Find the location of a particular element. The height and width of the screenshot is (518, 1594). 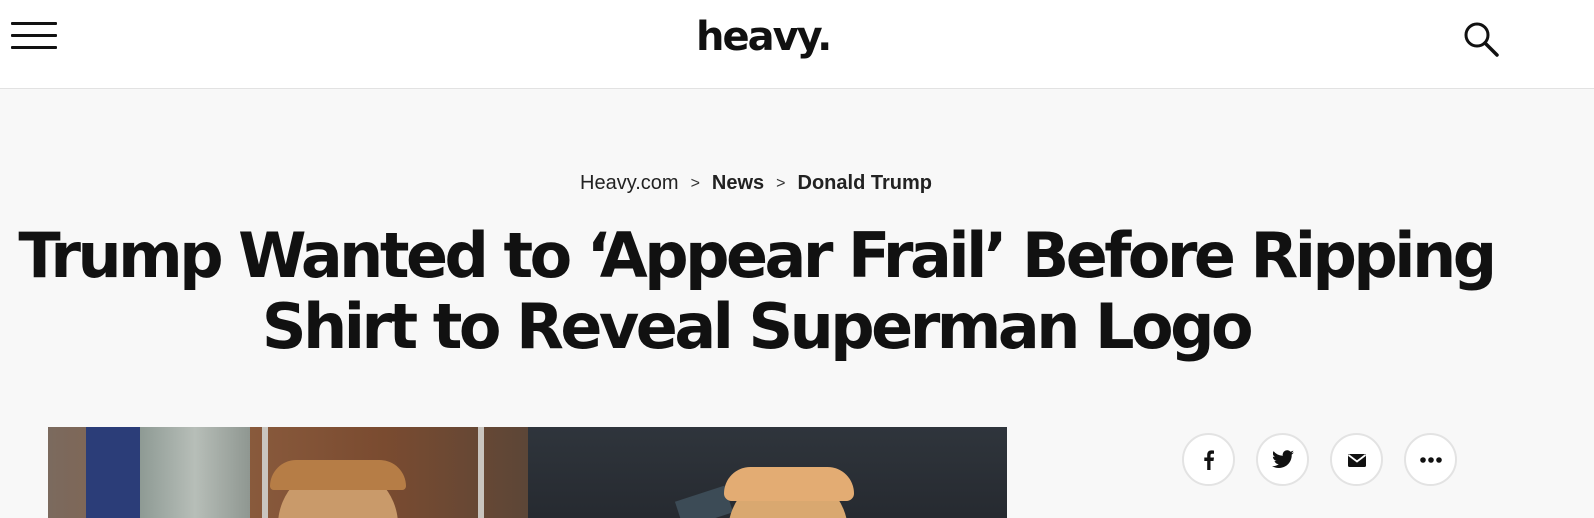

twitter-share-button is located at coordinates (1282, 459).